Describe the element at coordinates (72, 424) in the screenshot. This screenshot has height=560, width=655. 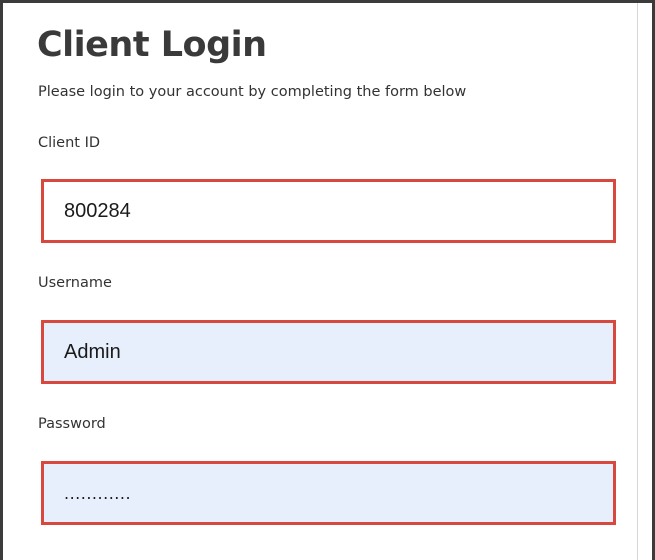
I see `password-label: Password` at that location.